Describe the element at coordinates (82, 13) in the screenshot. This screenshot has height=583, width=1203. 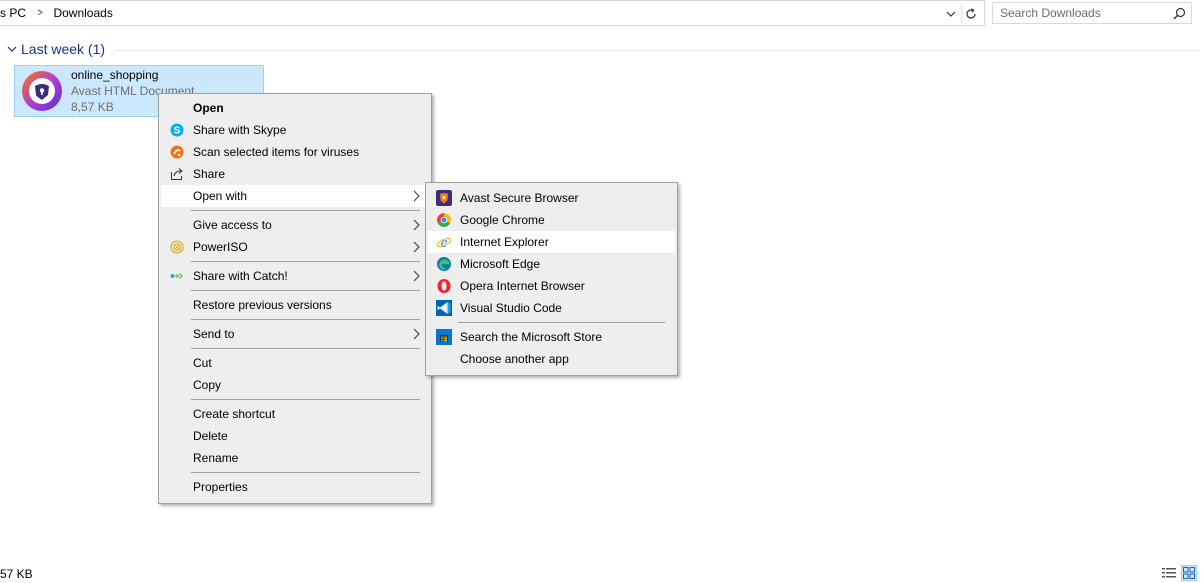
I see `breadcrumb-downloads: Downloads` at that location.